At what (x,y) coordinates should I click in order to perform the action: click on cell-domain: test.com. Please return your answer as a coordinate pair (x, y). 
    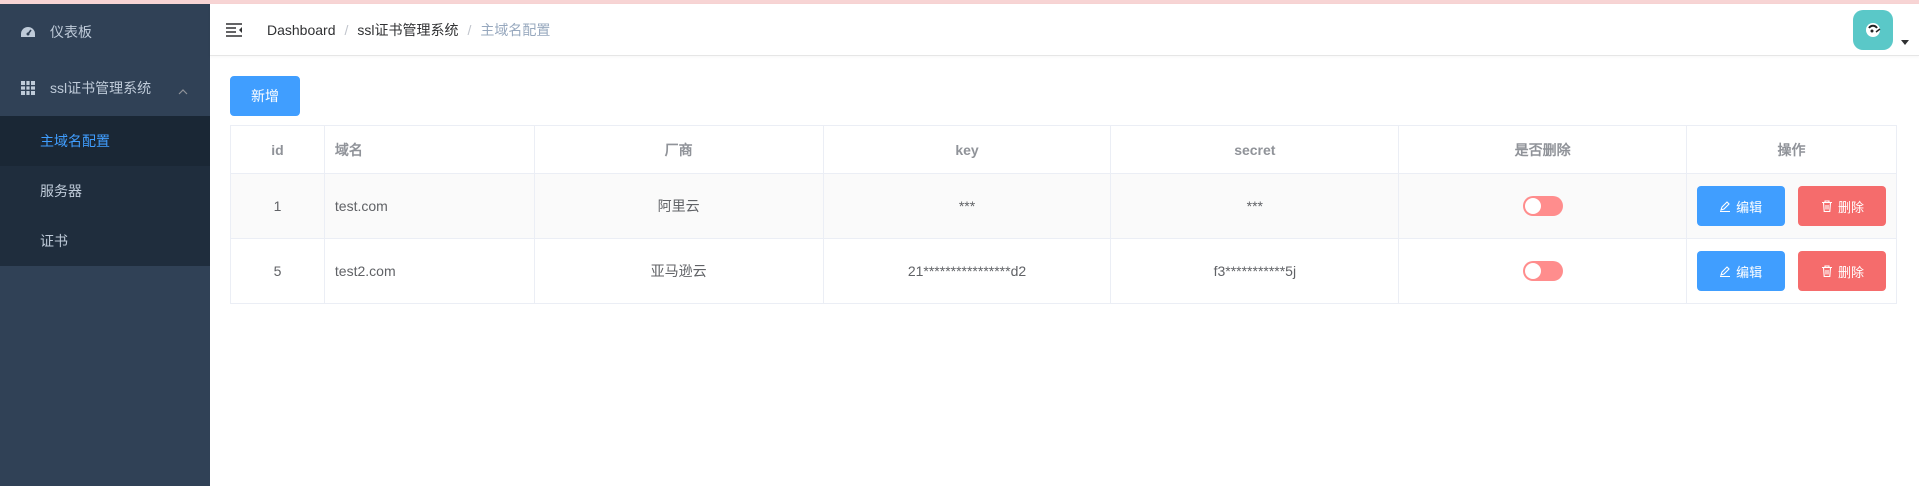
    Looking at the image, I should click on (429, 206).